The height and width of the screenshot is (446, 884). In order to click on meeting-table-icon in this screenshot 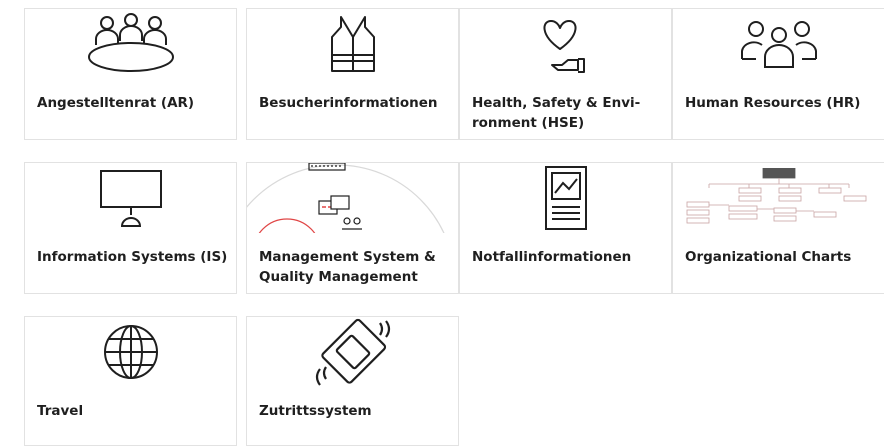, I will do `click(130, 44)`.